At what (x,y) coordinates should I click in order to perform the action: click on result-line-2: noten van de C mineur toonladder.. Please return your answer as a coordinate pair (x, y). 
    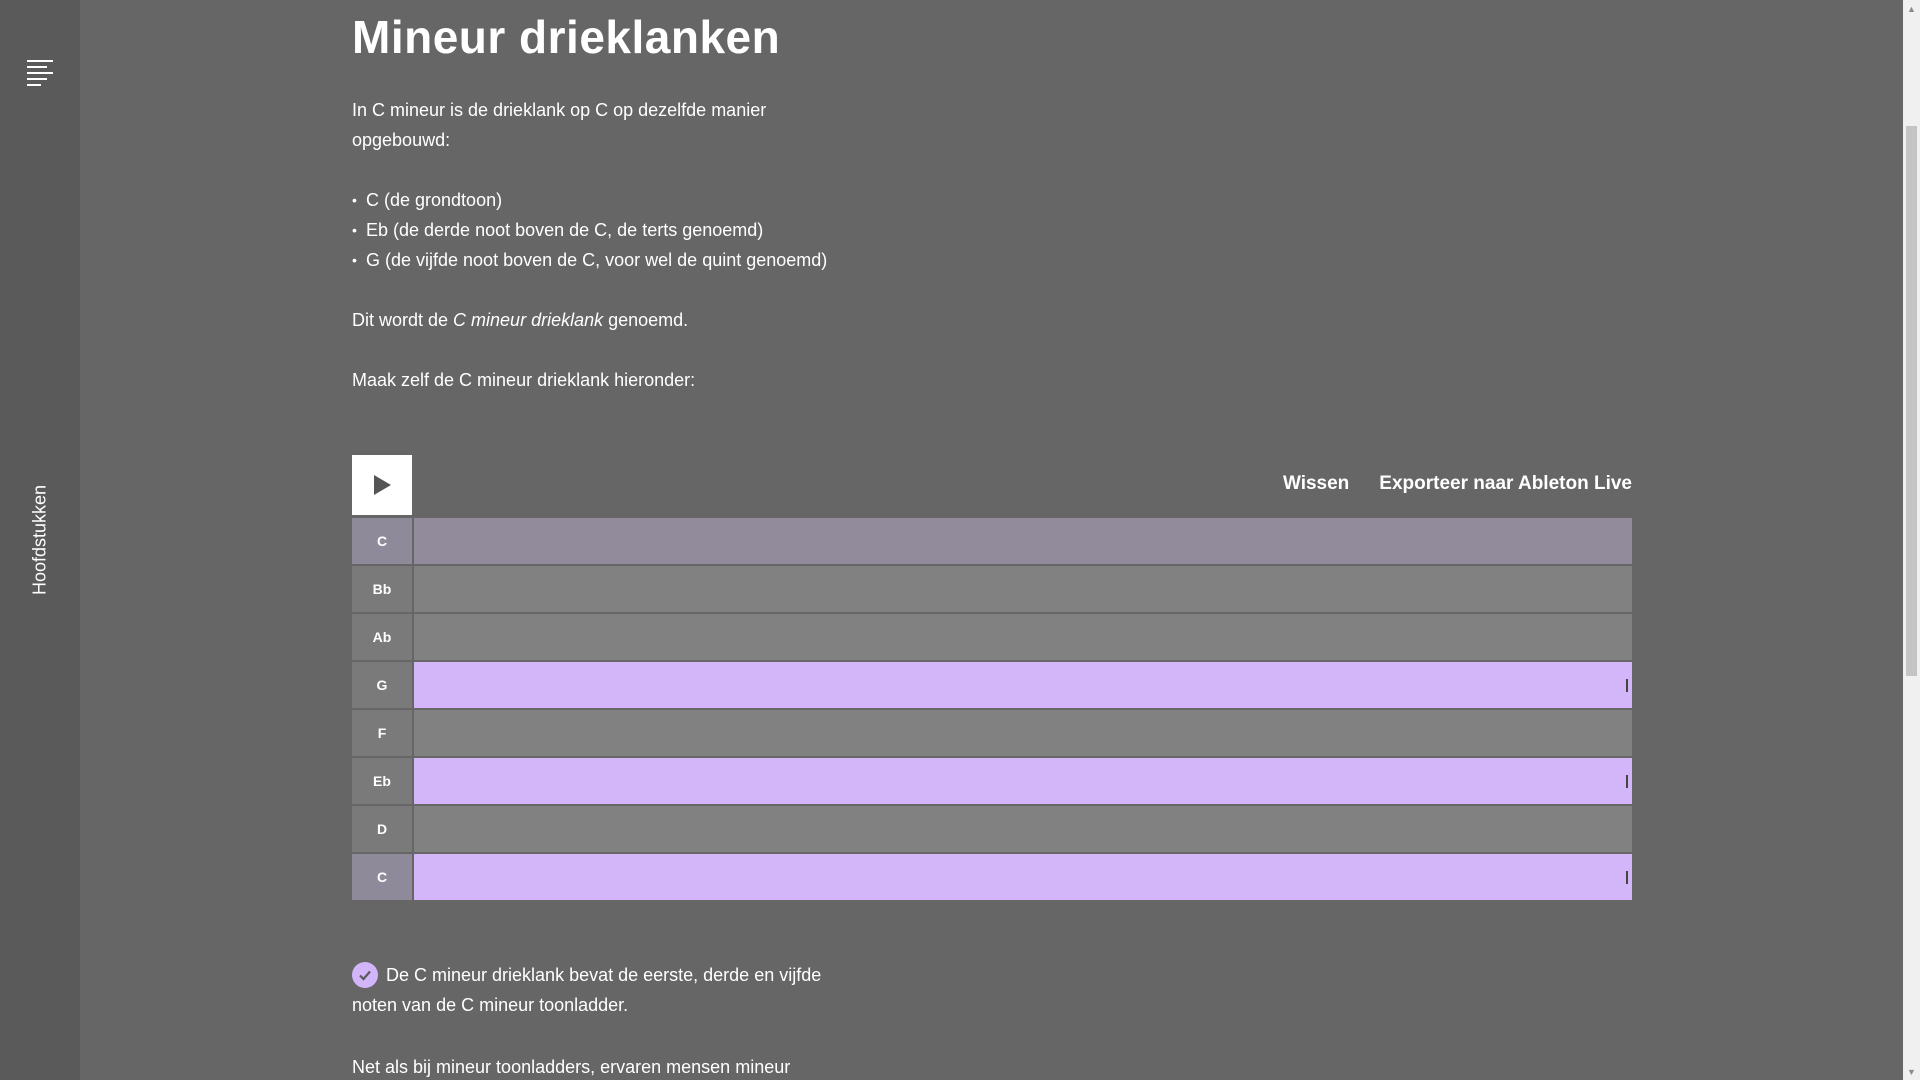
    Looking at the image, I should click on (490, 1005).